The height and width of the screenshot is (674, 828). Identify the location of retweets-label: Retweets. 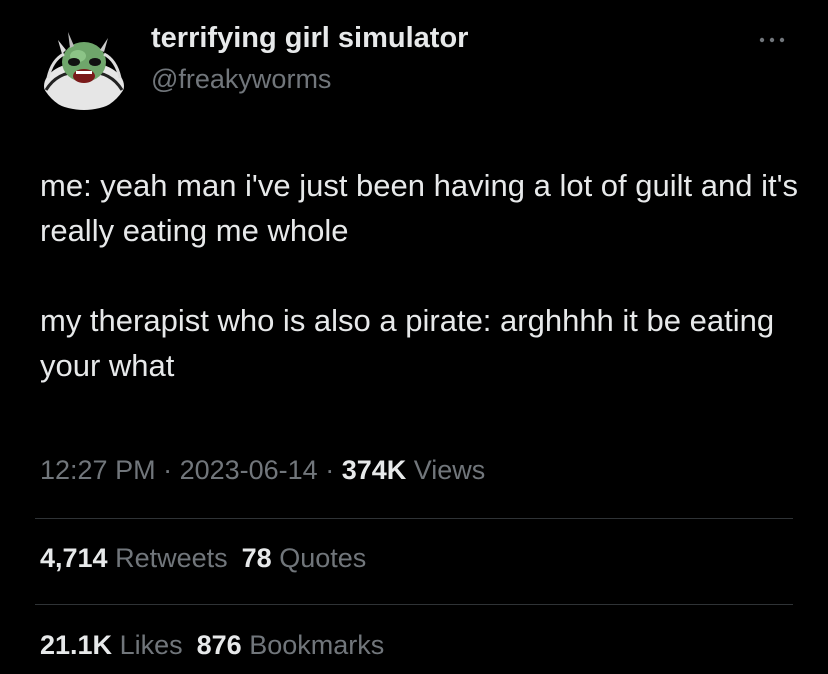
(171, 558).